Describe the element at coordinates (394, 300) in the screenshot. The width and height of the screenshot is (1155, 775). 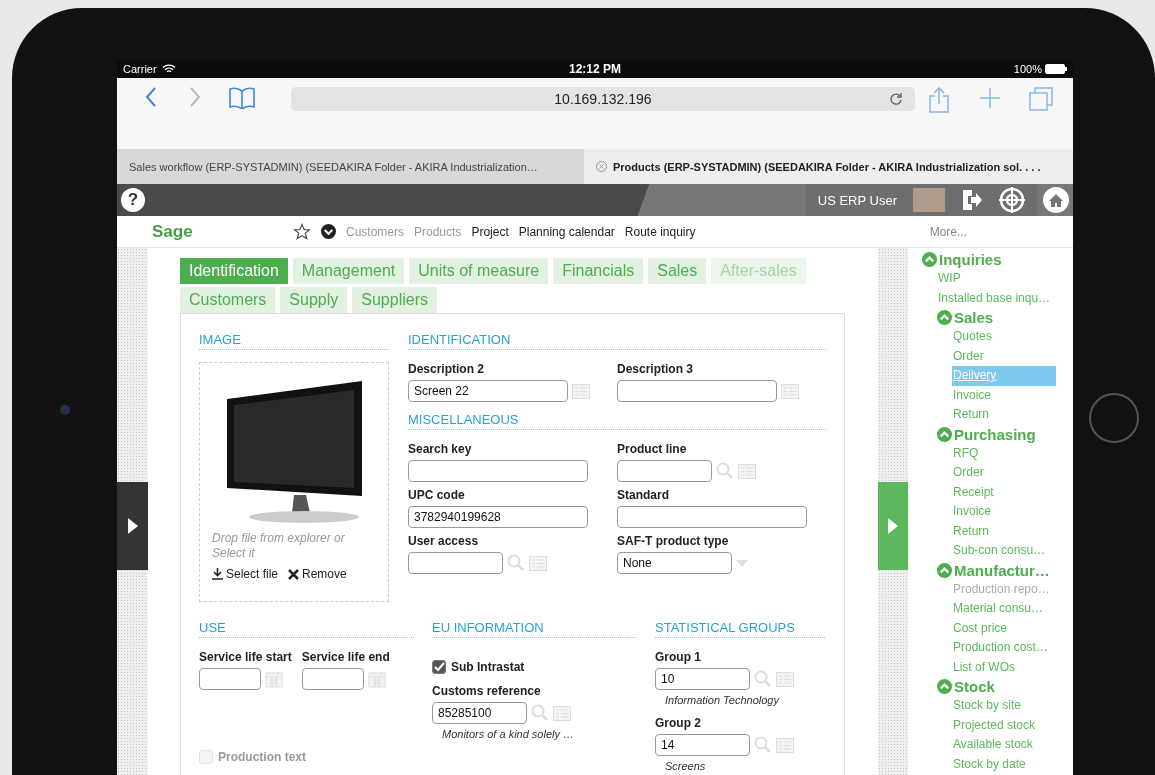
I see `form-tab: Suppliers` at that location.